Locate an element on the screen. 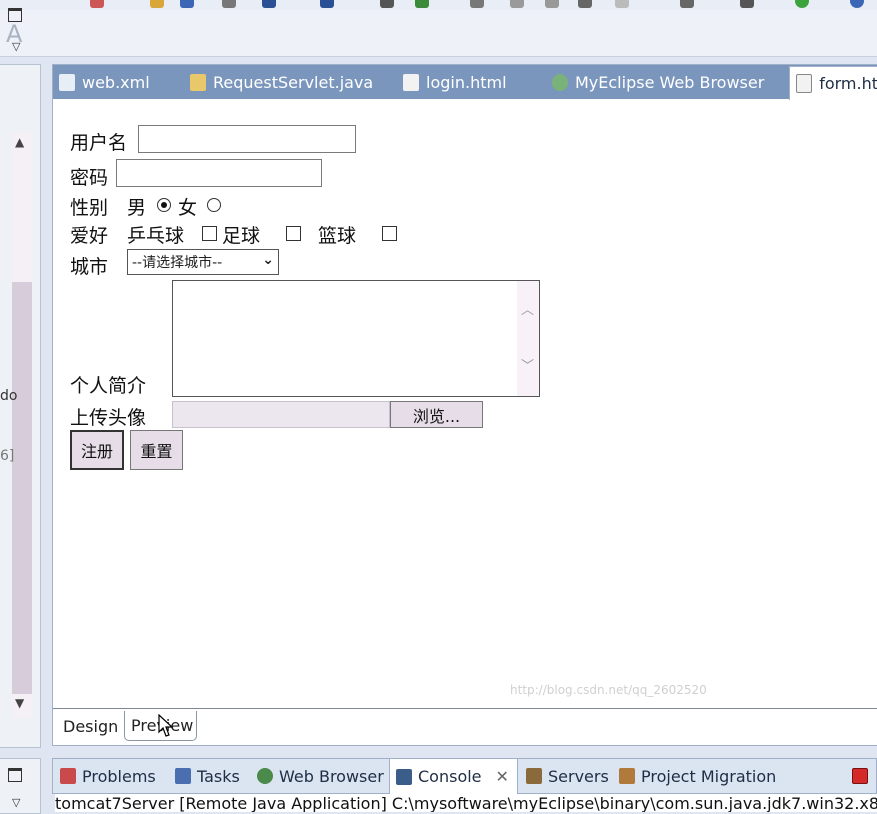 This screenshot has width=877, height=814. tab-label: RequestServlet.java is located at coordinates (293, 82).